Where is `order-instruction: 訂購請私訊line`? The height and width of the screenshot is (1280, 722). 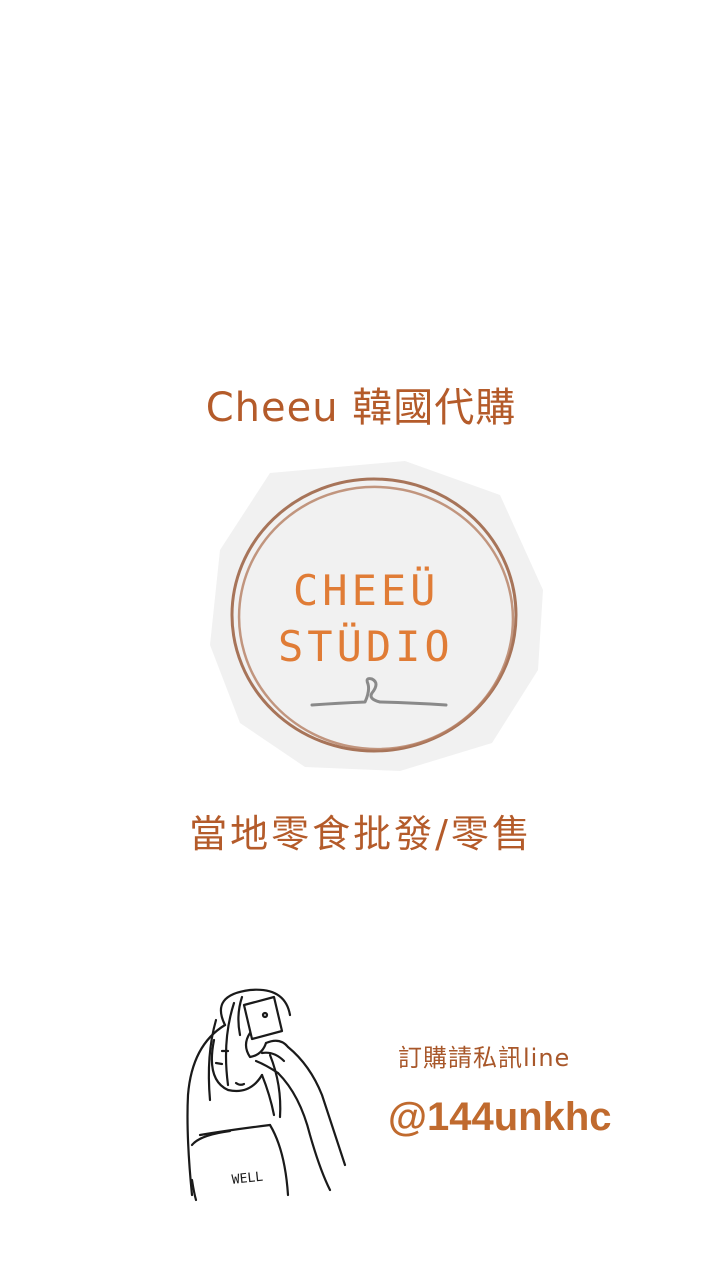
order-instruction: 訂購請私訊line is located at coordinates (484, 1058).